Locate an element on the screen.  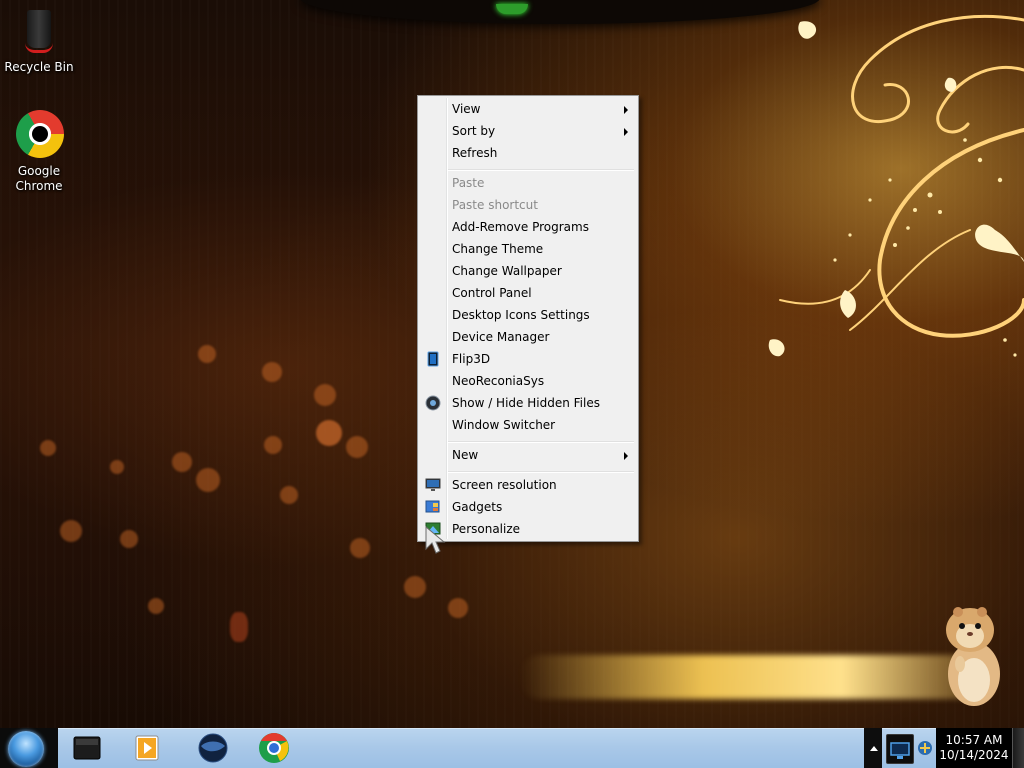
wallpaper-green-glow is located at coordinates (512, 9).